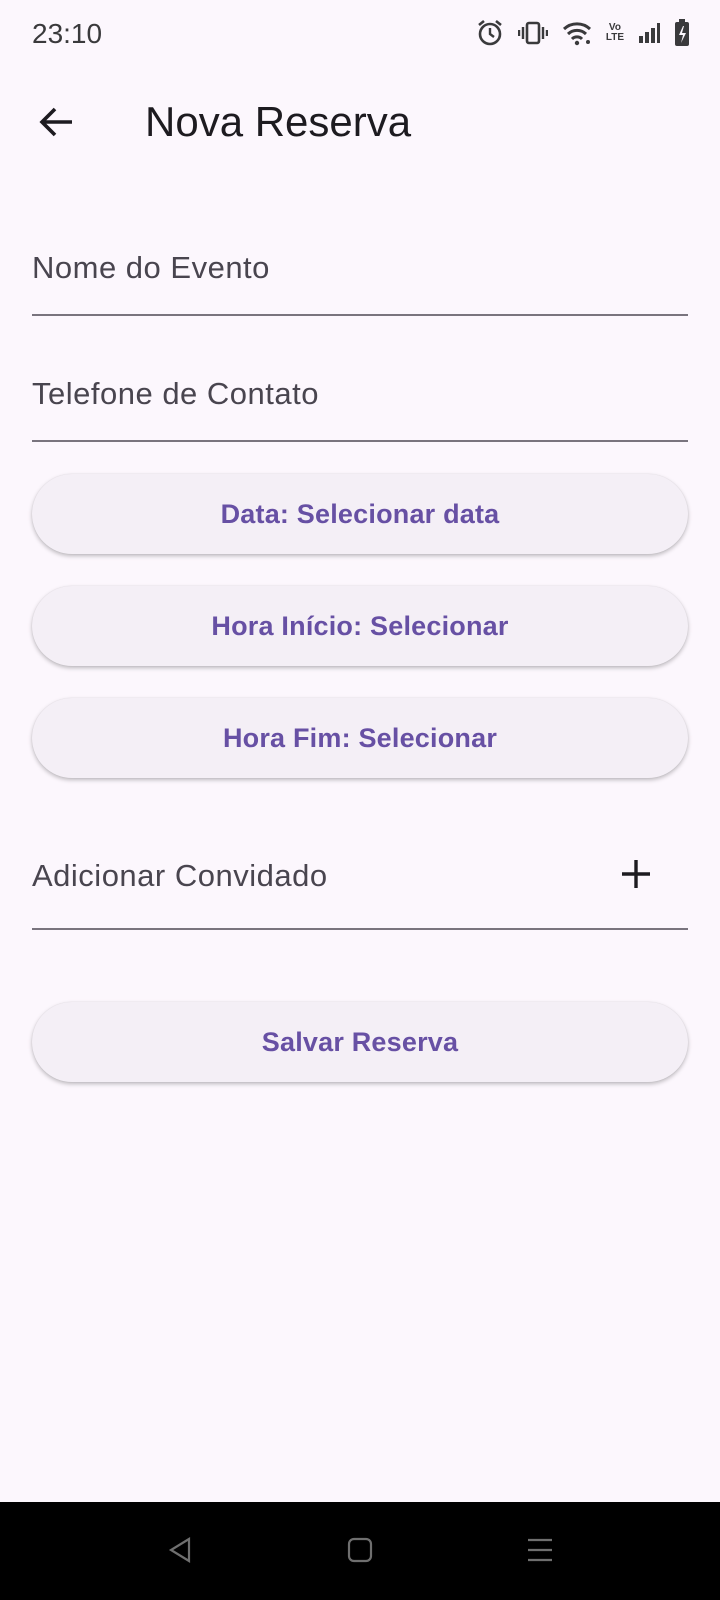  I want to click on volte-icon: Vo LTE, so click(615, 33).